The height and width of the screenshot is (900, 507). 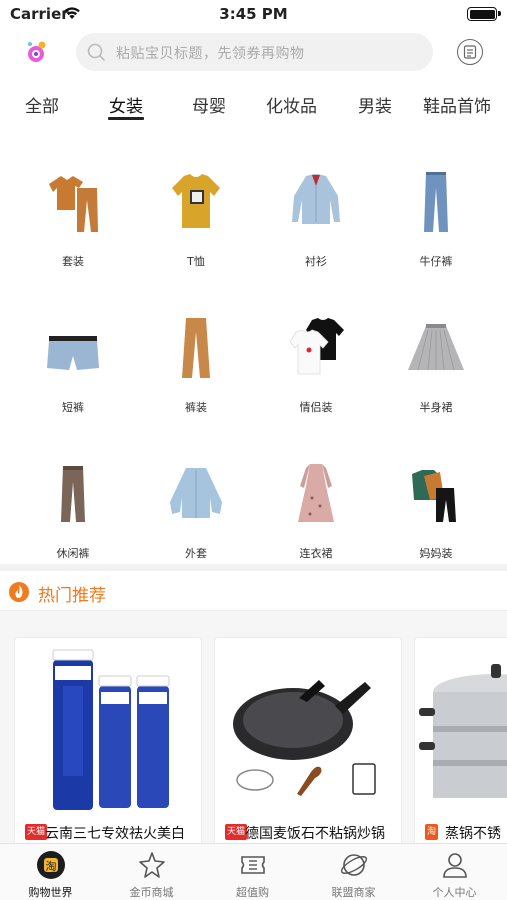 What do you see at coordinates (209, 104) in the screenshot?
I see `tab-baby: 母婴` at bounding box center [209, 104].